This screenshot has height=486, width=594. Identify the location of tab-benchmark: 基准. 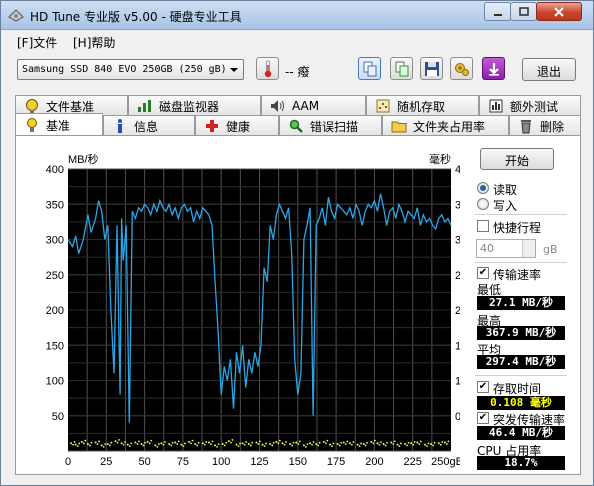
(59, 124).